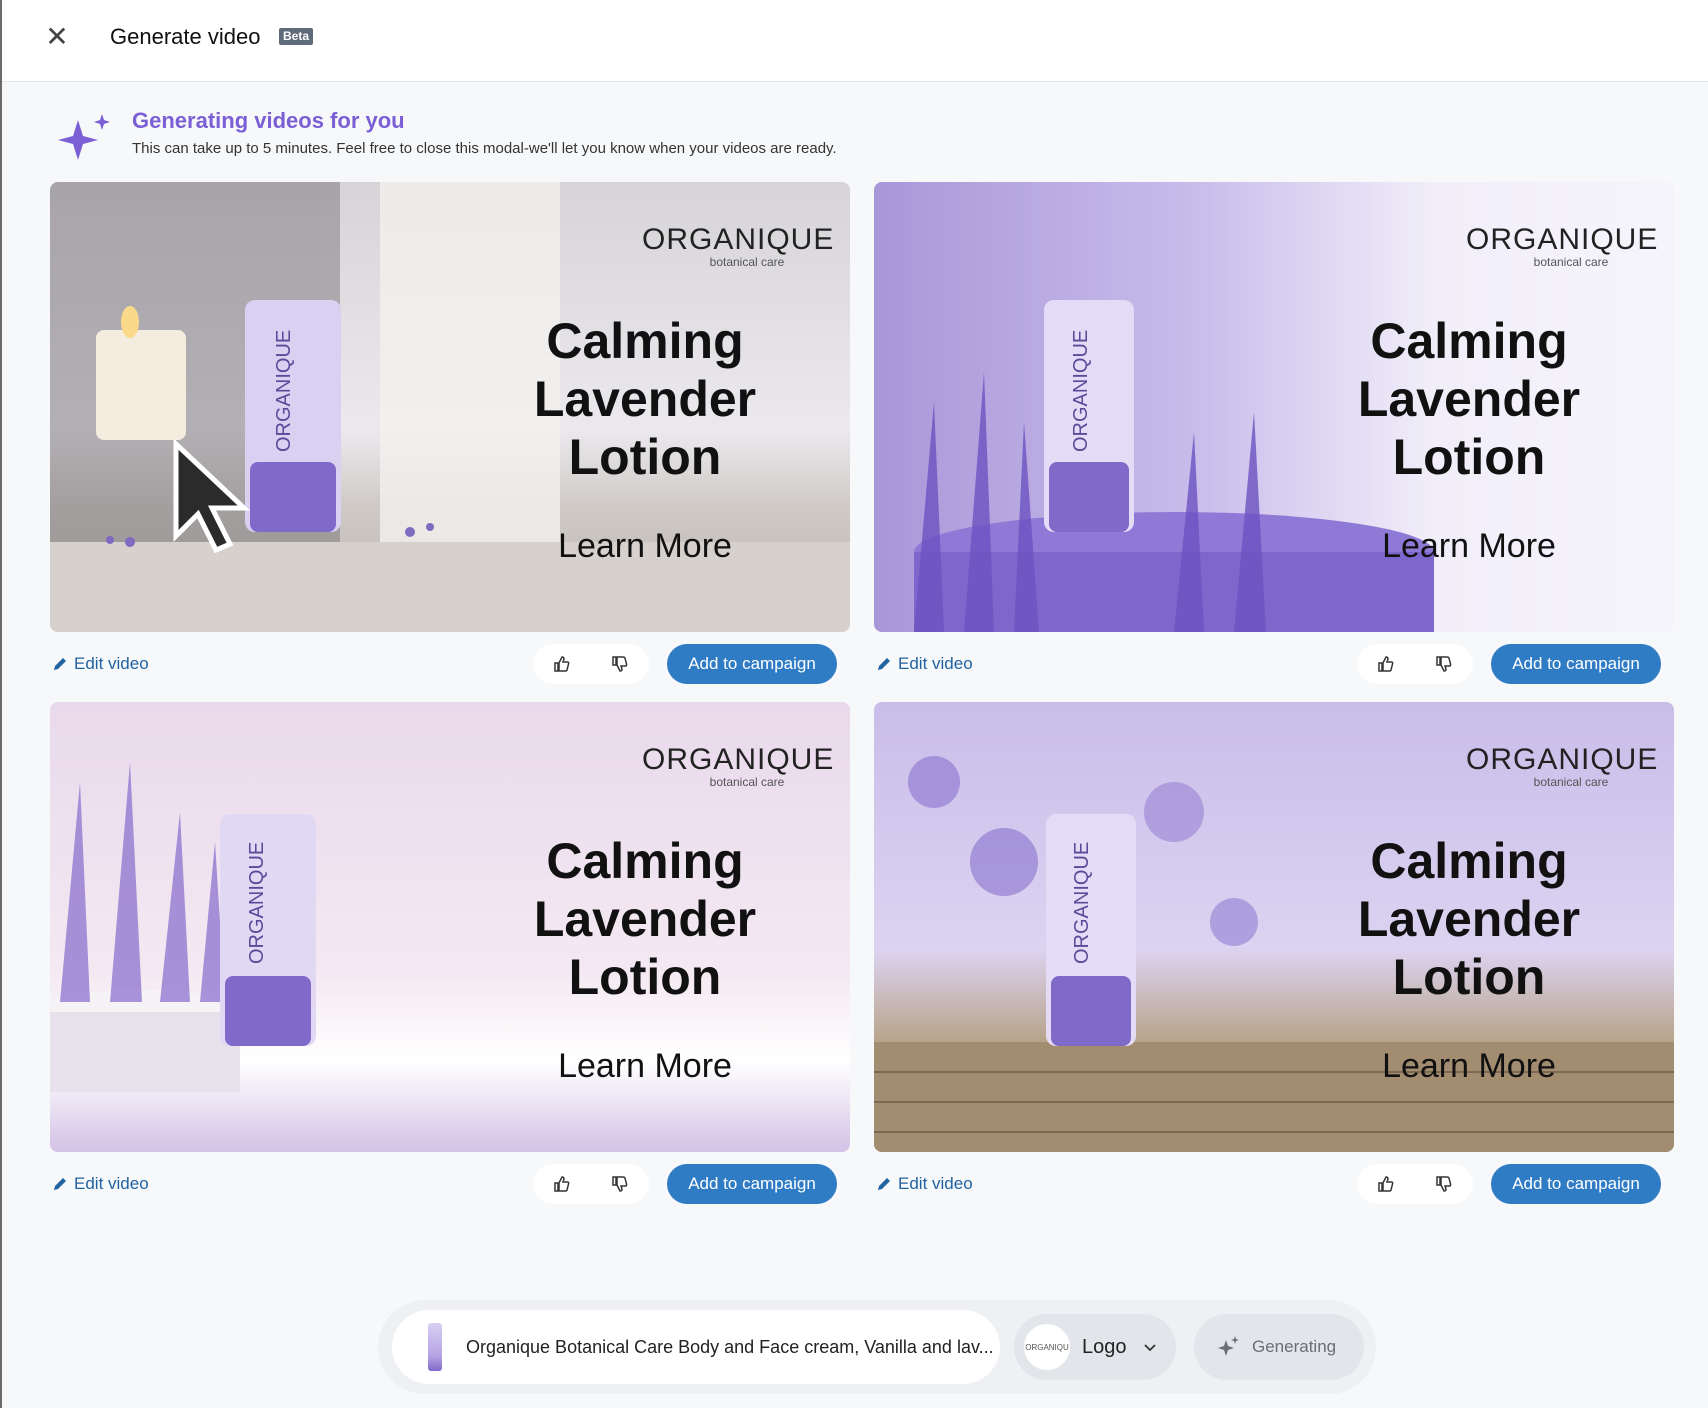 This screenshot has width=1708, height=1408. I want to click on generating-label: Generating, so click(1294, 1346).